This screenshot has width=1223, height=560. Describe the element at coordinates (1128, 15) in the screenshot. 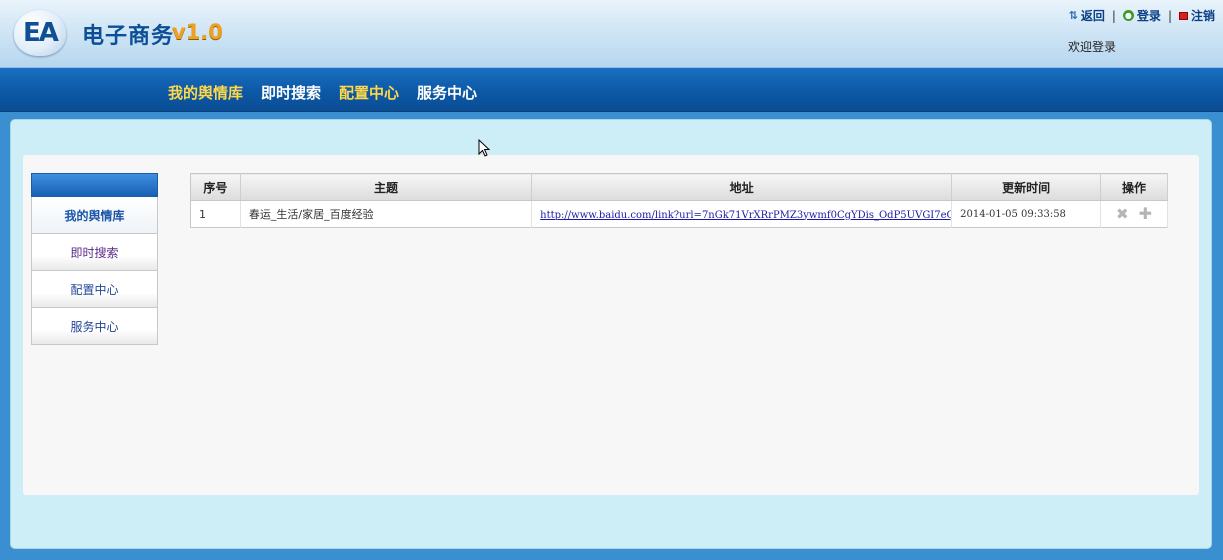

I see `login-icon: ●` at that location.